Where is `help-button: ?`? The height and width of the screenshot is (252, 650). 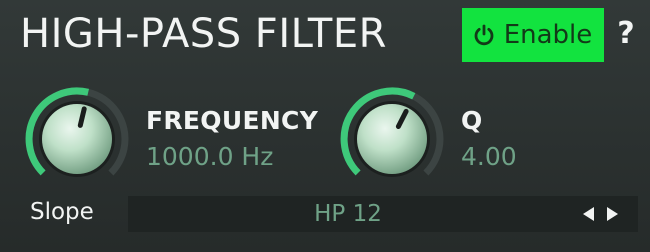
help-button: ? is located at coordinates (626, 34).